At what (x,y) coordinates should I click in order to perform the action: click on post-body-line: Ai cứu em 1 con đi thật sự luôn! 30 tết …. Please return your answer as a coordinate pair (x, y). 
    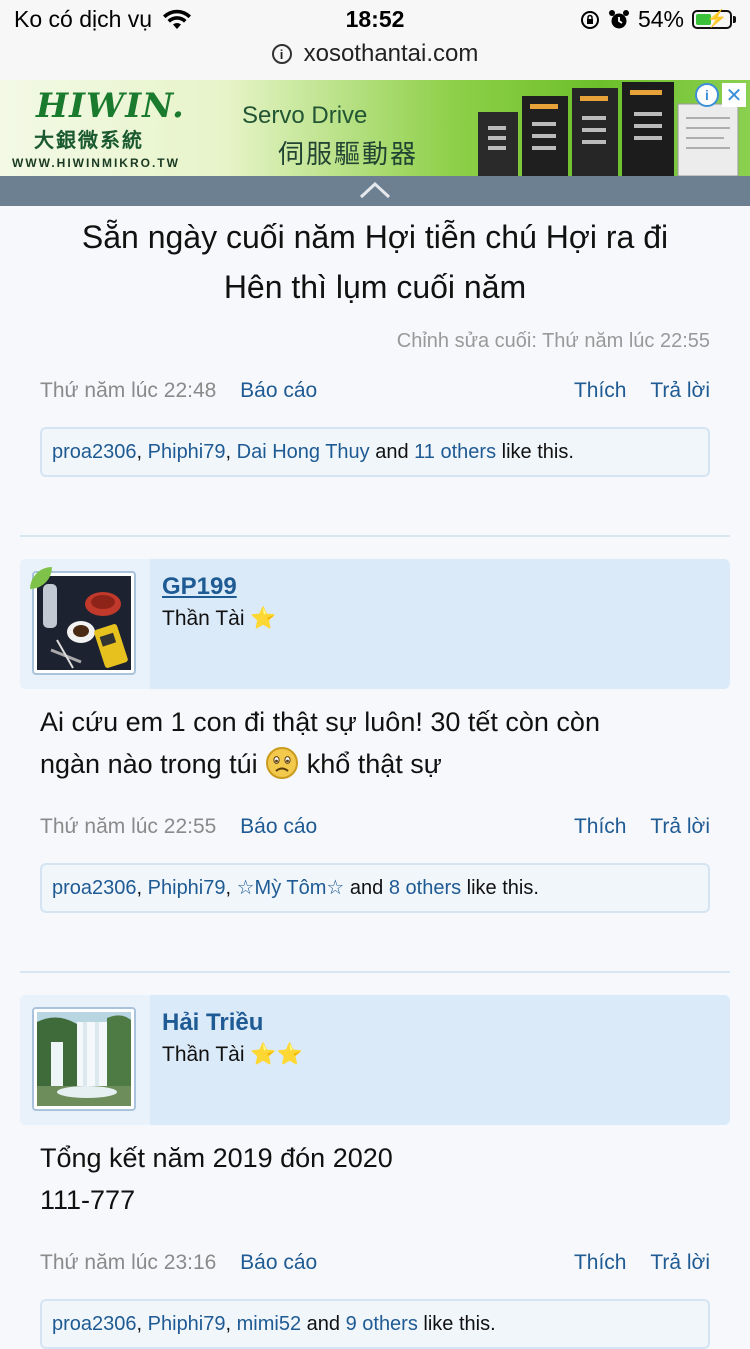
    Looking at the image, I should click on (320, 722).